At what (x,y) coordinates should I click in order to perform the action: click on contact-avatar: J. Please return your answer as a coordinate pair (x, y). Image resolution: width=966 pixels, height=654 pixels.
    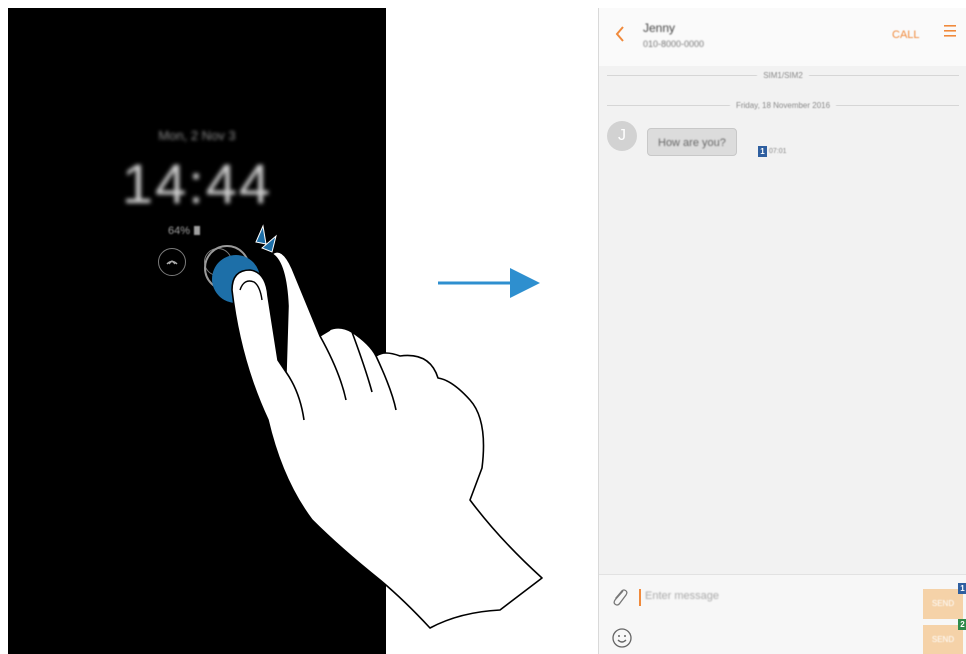
    Looking at the image, I should click on (622, 136).